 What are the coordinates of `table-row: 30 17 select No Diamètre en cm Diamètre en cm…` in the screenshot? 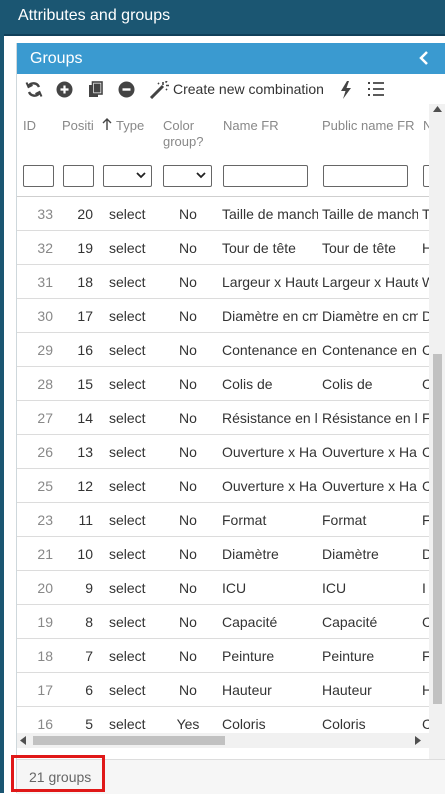 It's located at (223, 316).